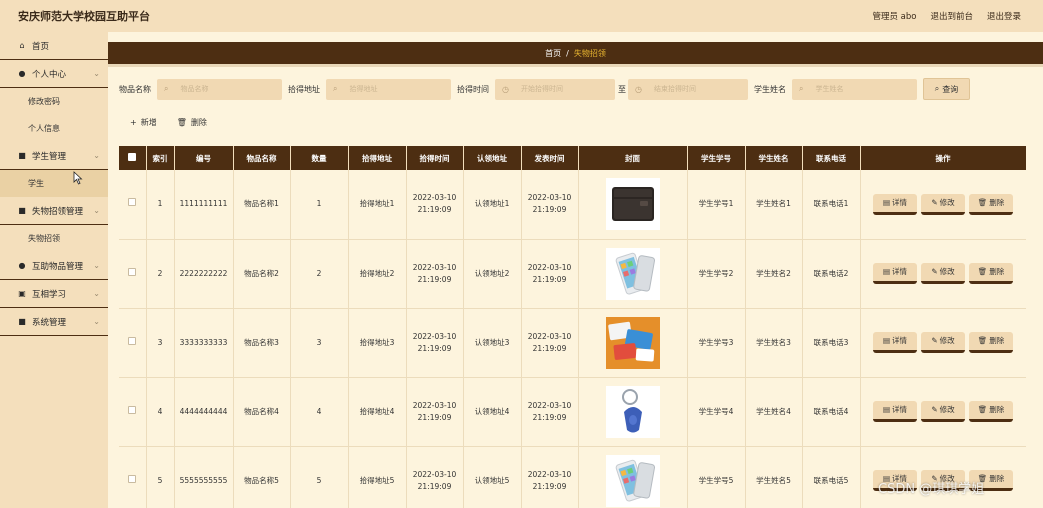 Image resolution: width=1043 pixels, height=508 pixels. Describe the element at coordinates (160, 158) in the screenshot. I see `header-index: 索引` at that location.